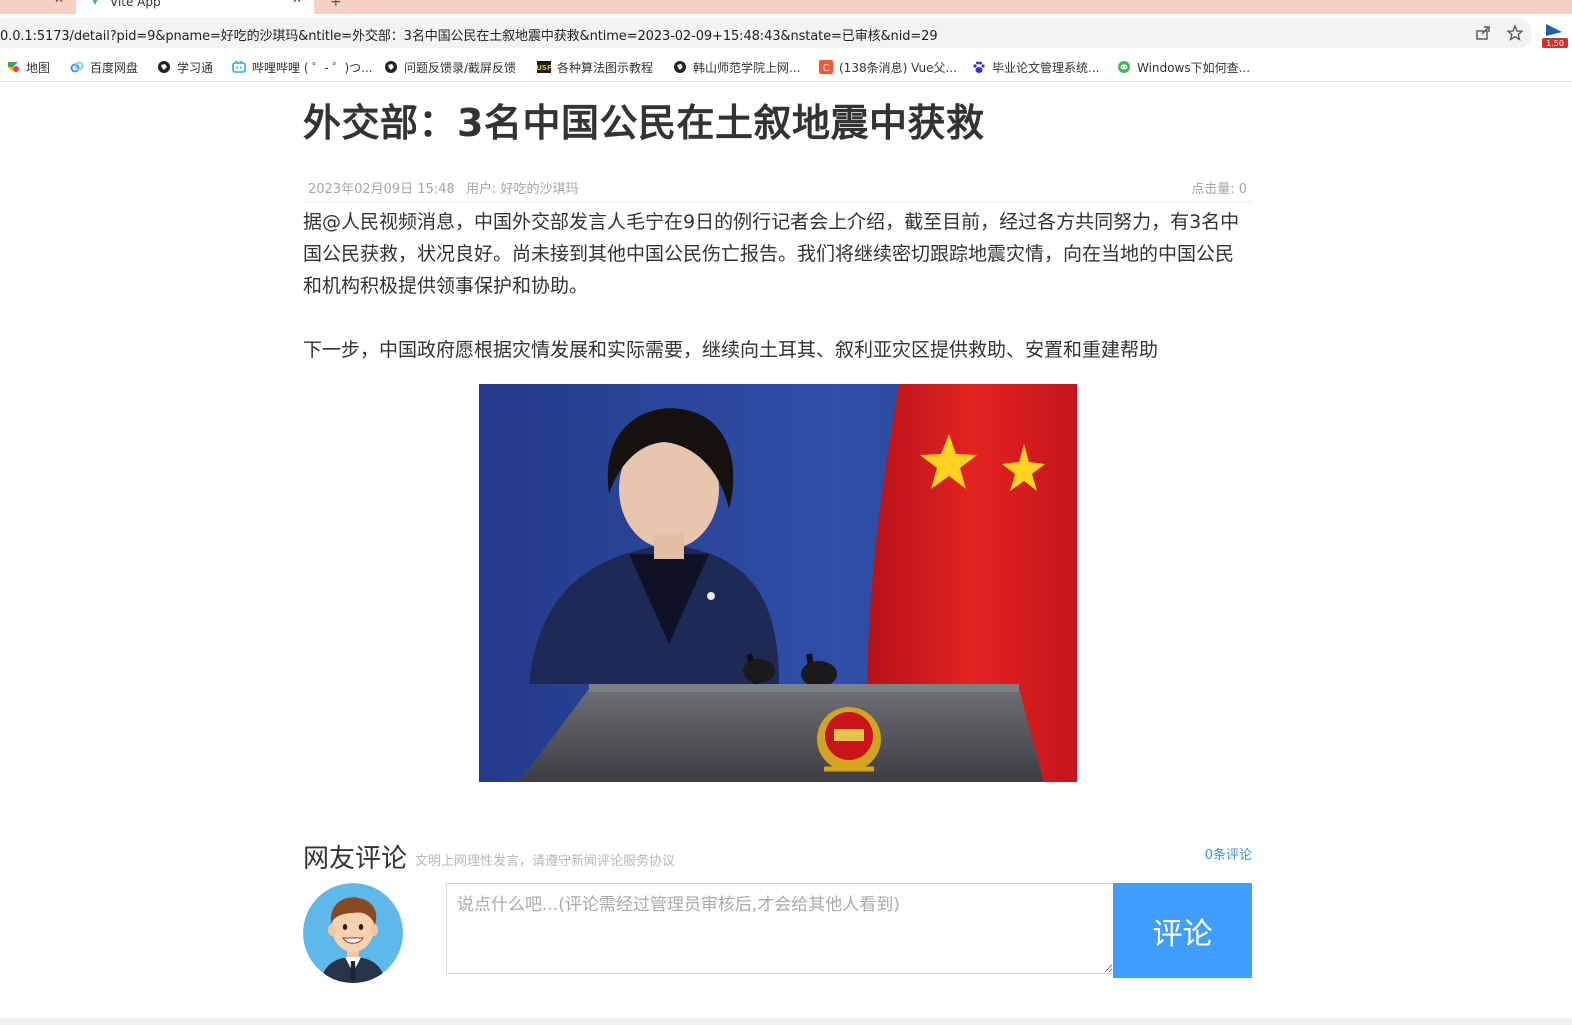 This screenshot has width=1572, height=1025. Describe the element at coordinates (355, 859) in the screenshot. I see `comments-title: 网友评论` at that location.